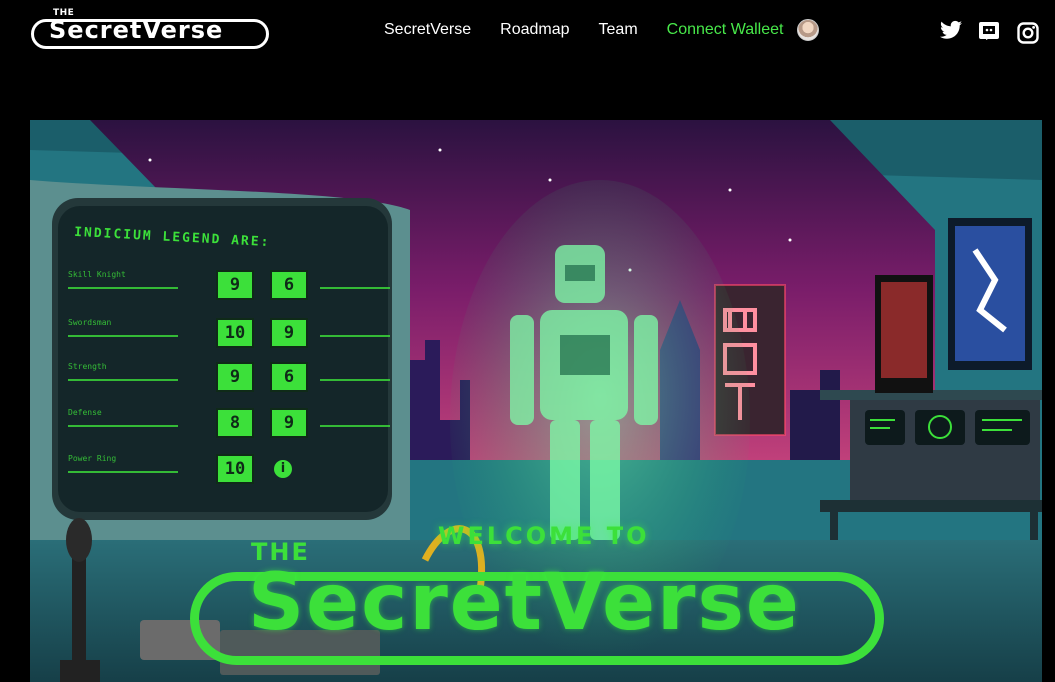 This screenshot has height=682, width=1055. Describe the element at coordinates (544, 536) in the screenshot. I see `welcome-text: WELCOME TO` at that location.